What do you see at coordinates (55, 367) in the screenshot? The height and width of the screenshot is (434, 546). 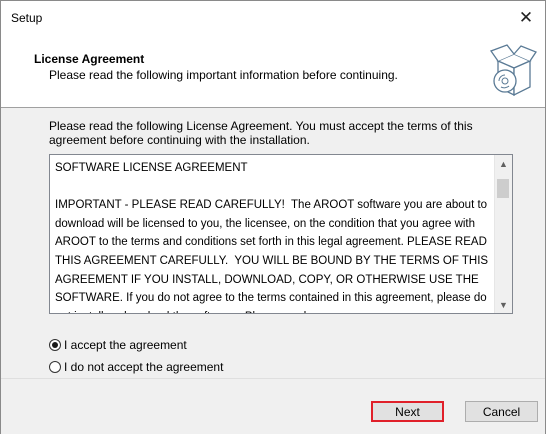 I see `decline-radio` at bounding box center [55, 367].